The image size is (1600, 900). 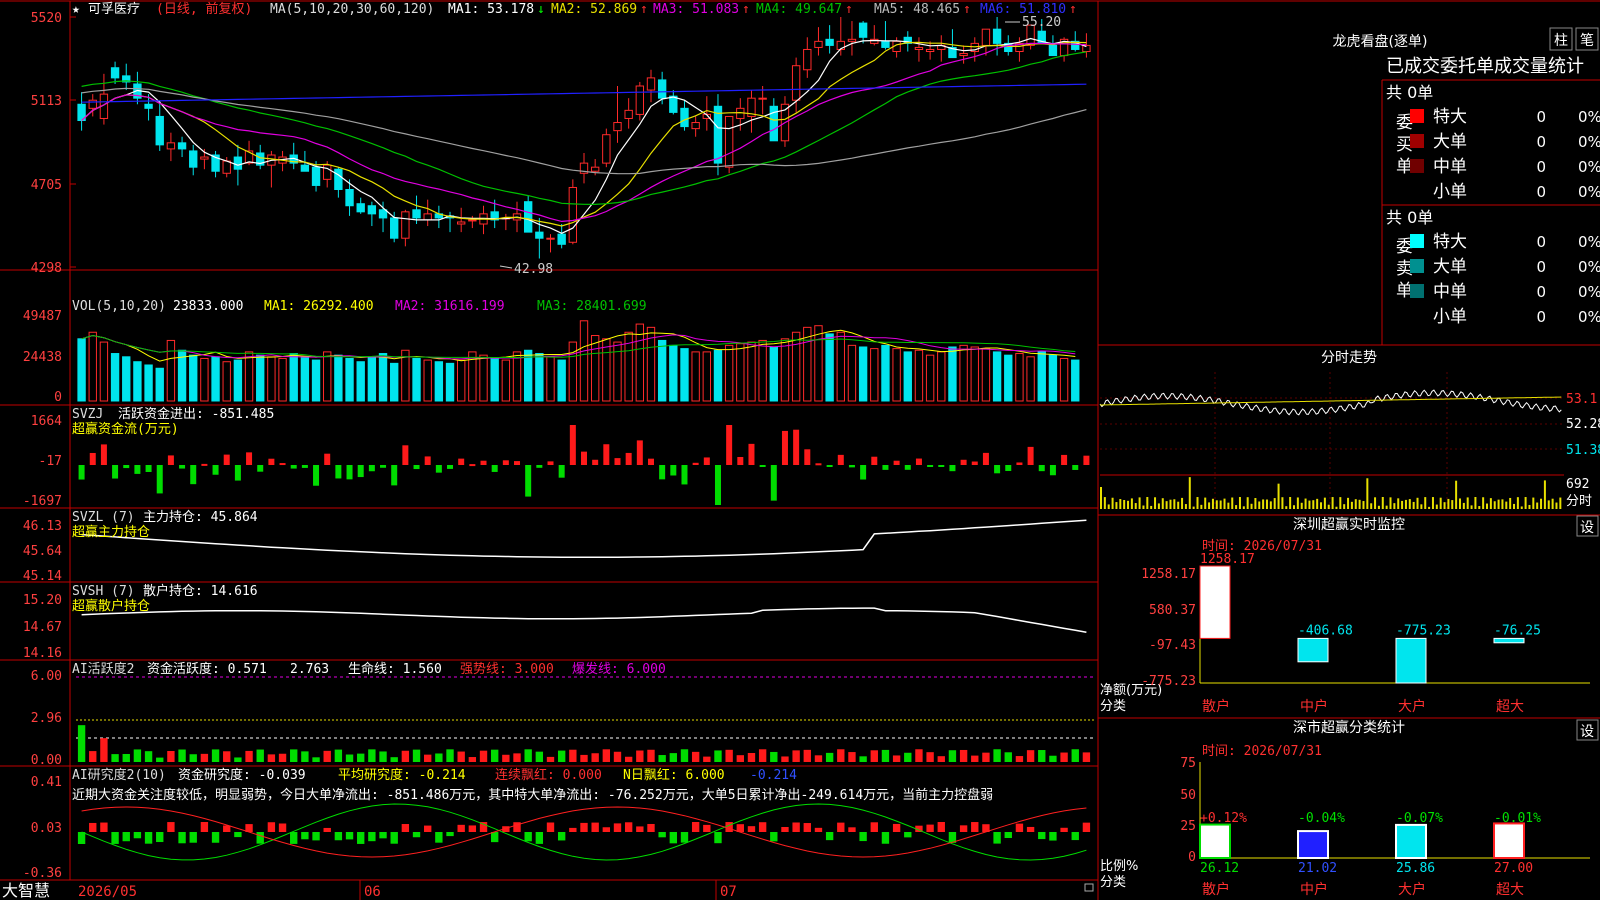 What do you see at coordinates (76, 9) in the screenshot?
I see `star-icon: ★` at bounding box center [76, 9].